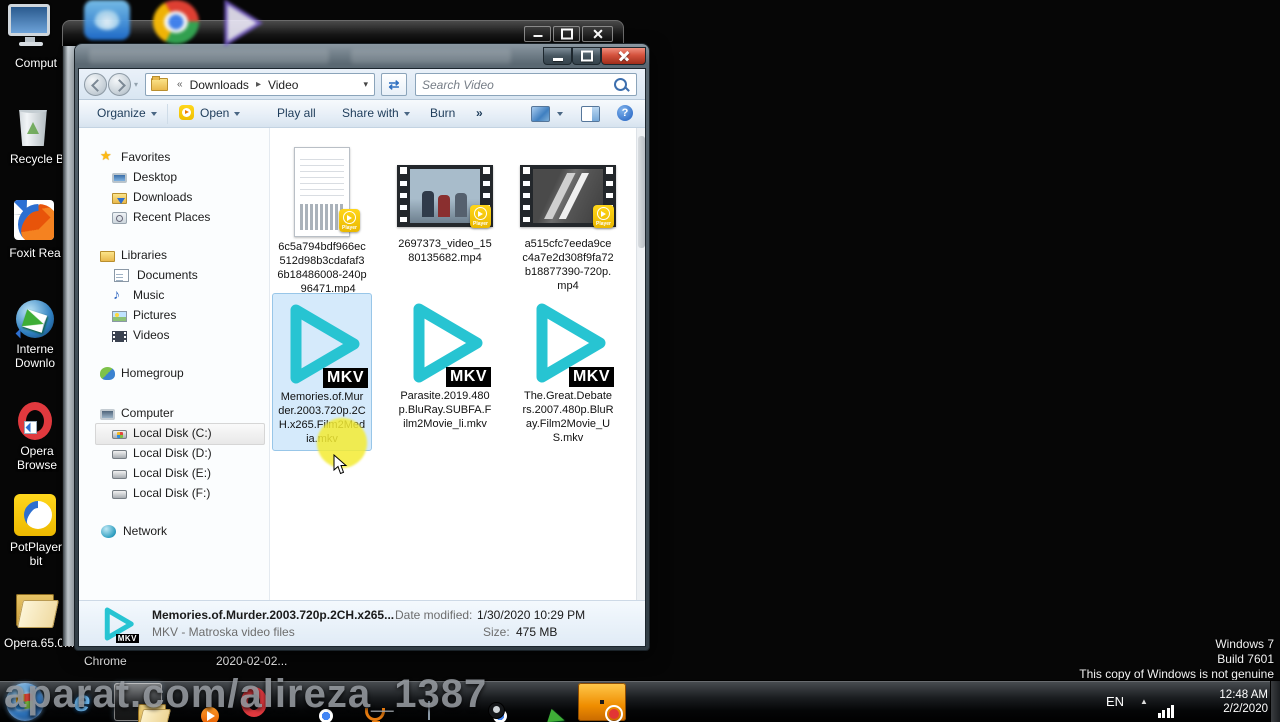 The image size is (1280, 722). What do you see at coordinates (394, 84) in the screenshot?
I see `refresh-button: ⇄` at bounding box center [394, 84].